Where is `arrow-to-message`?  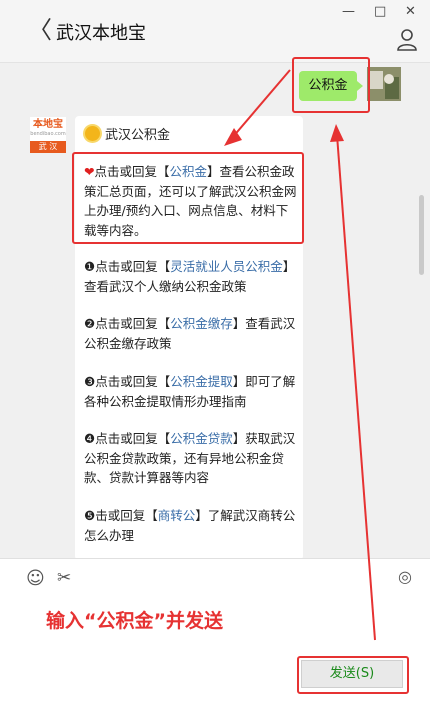
arrow-to-message is located at coordinates (261, 104).